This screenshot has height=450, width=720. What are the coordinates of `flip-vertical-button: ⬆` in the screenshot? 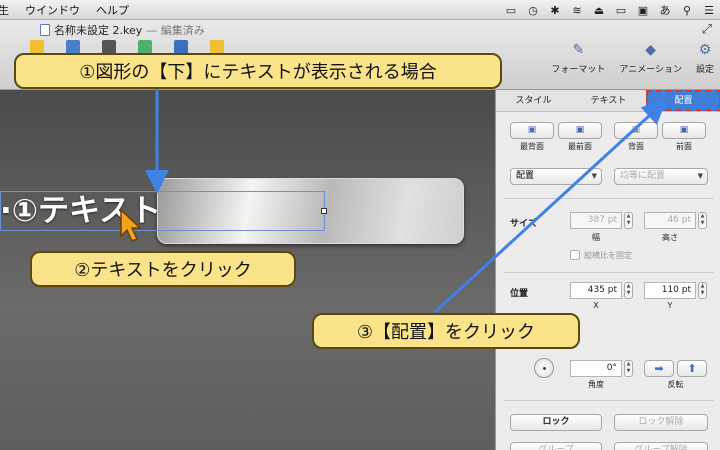 It's located at (692, 368).